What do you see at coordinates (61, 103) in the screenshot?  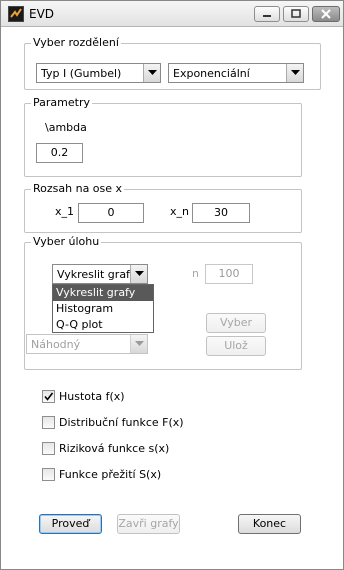 I see `parameters-legend: Parametry` at bounding box center [61, 103].